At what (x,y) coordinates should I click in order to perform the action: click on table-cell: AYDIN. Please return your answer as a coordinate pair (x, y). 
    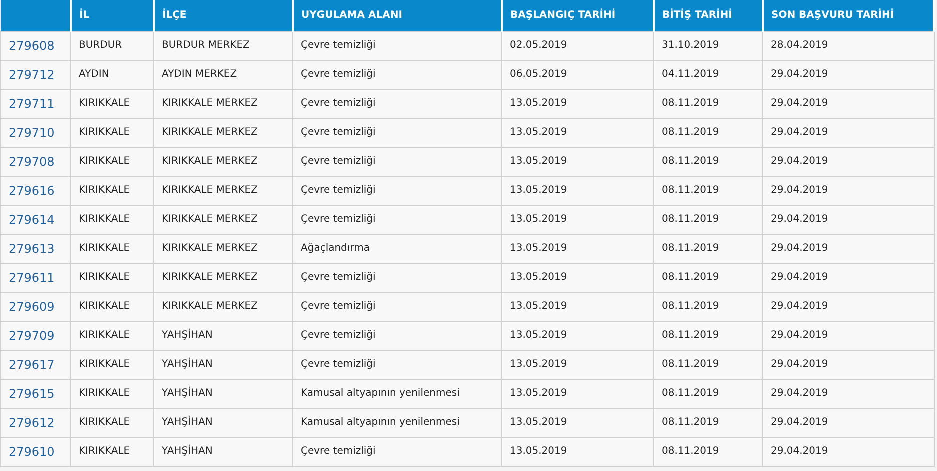
    Looking at the image, I should click on (112, 74).